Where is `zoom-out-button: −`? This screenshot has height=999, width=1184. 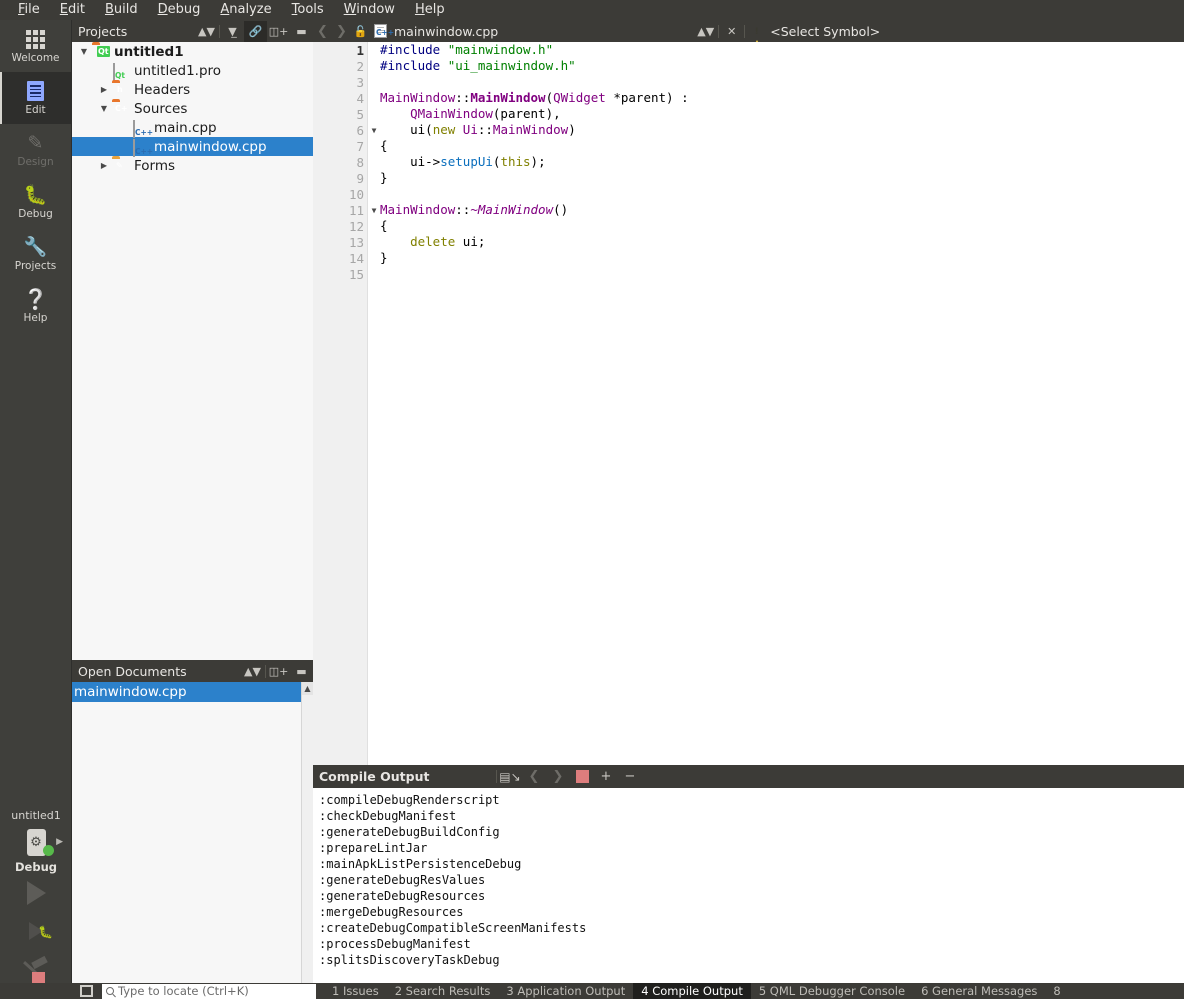
zoom-out-button: − is located at coordinates (630, 777).